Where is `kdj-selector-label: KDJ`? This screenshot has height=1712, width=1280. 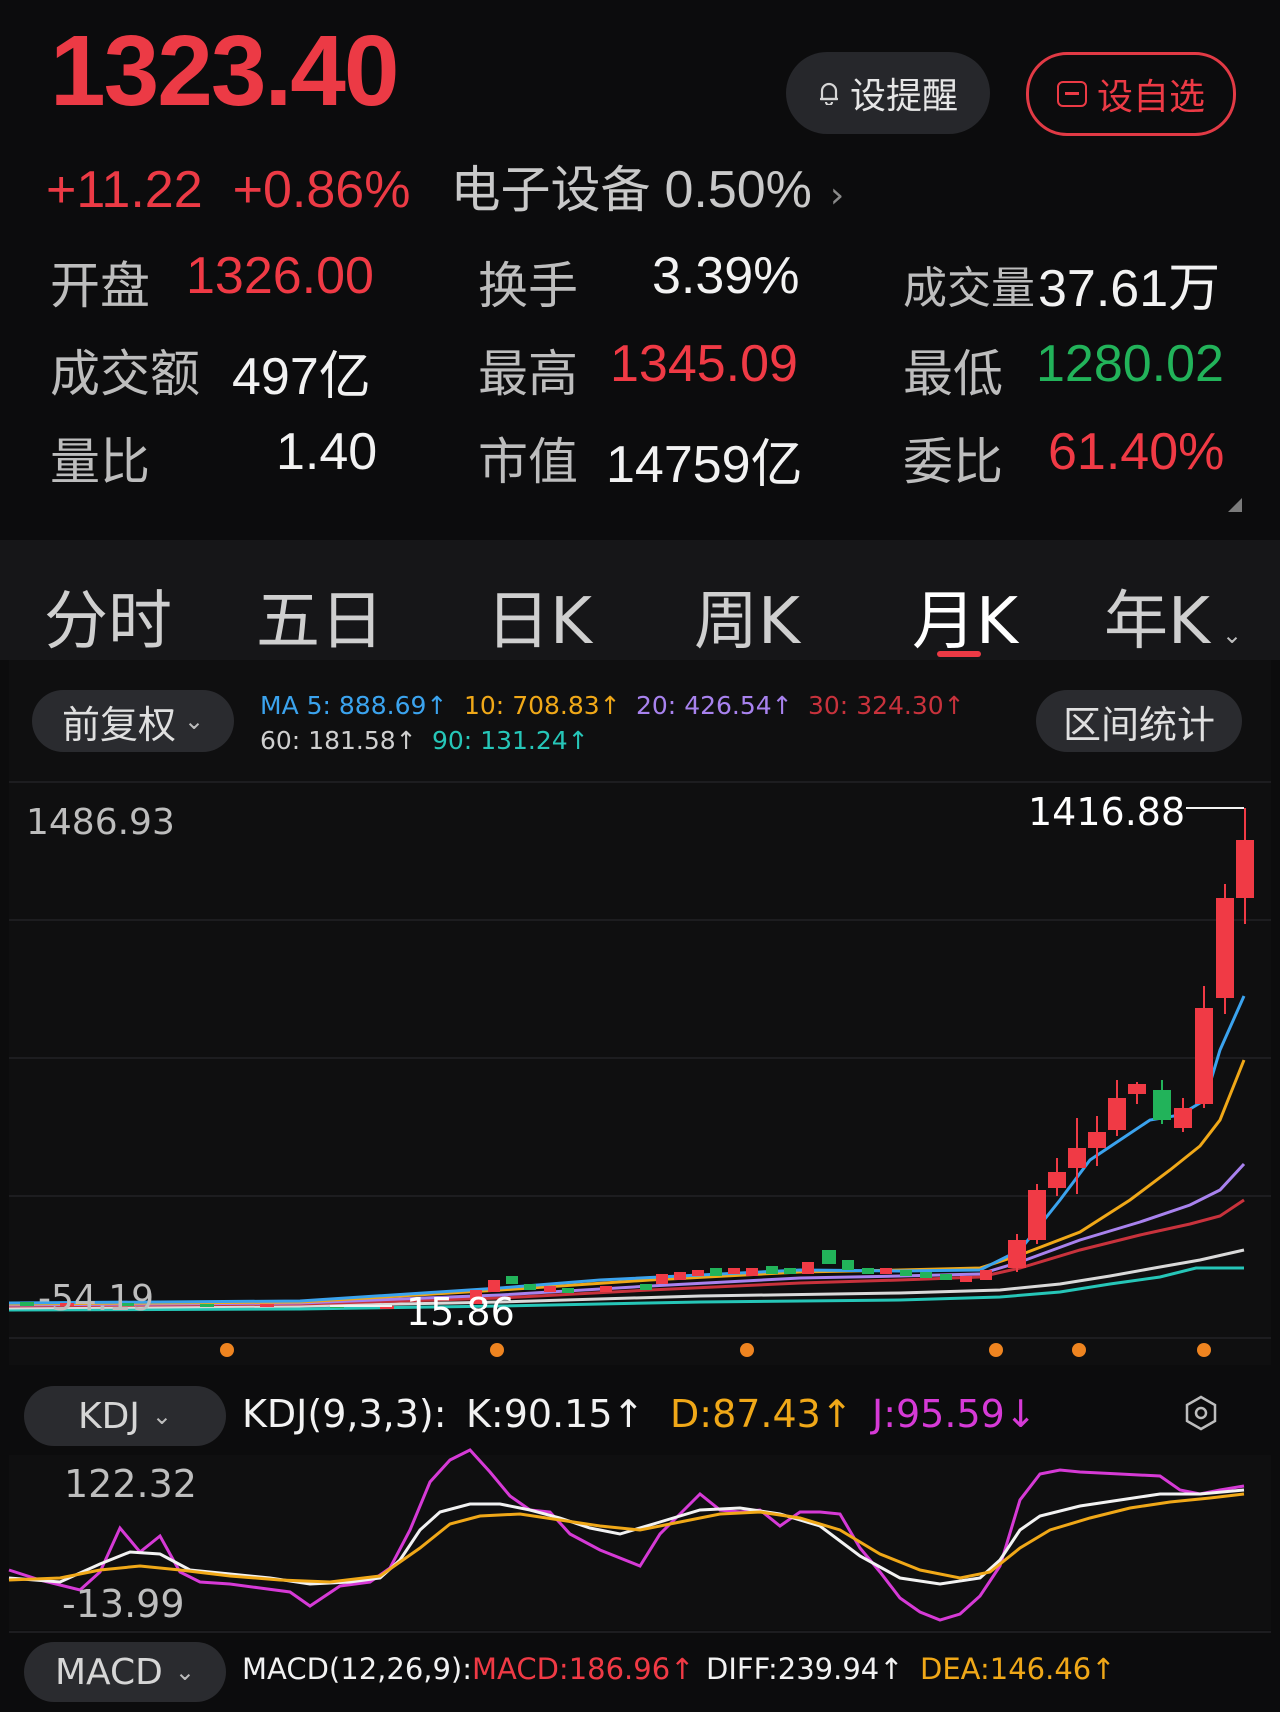
kdj-selector-label: KDJ is located at coordinates (108, 1416).